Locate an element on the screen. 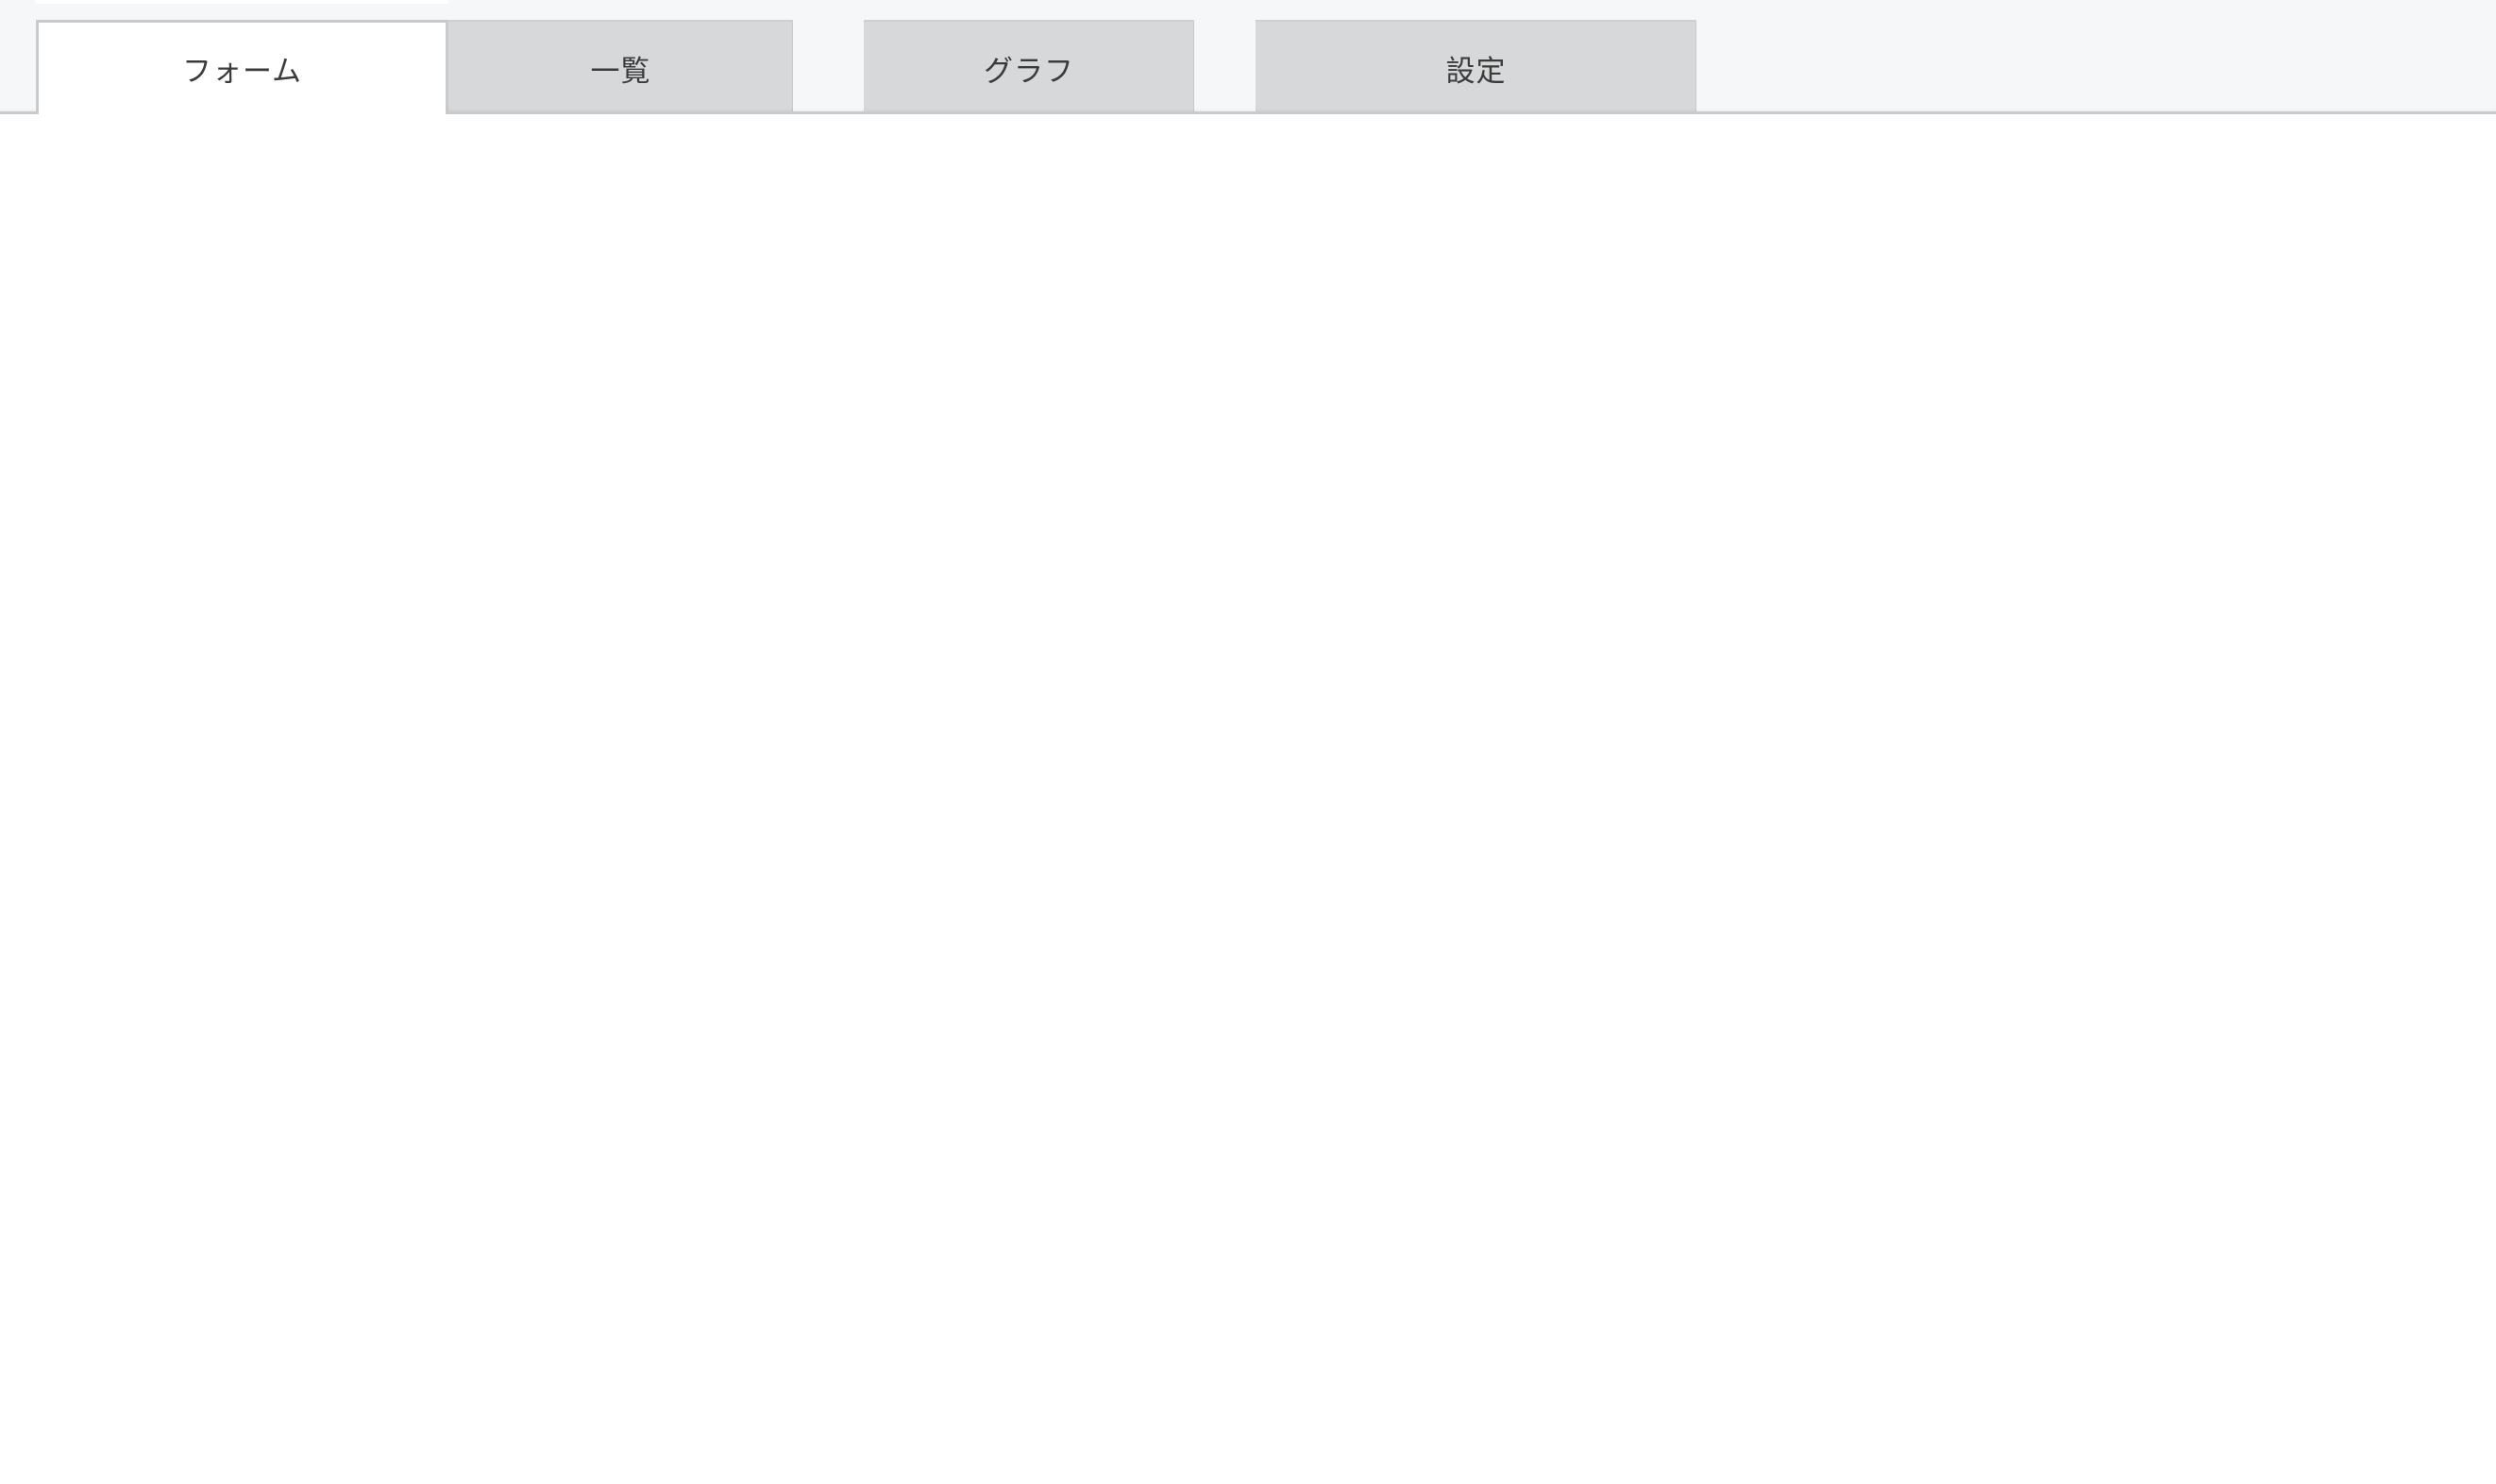 This screenshot has height=1484, width=2496. tab-label: 設定 is located at coordinates (1476, 71).